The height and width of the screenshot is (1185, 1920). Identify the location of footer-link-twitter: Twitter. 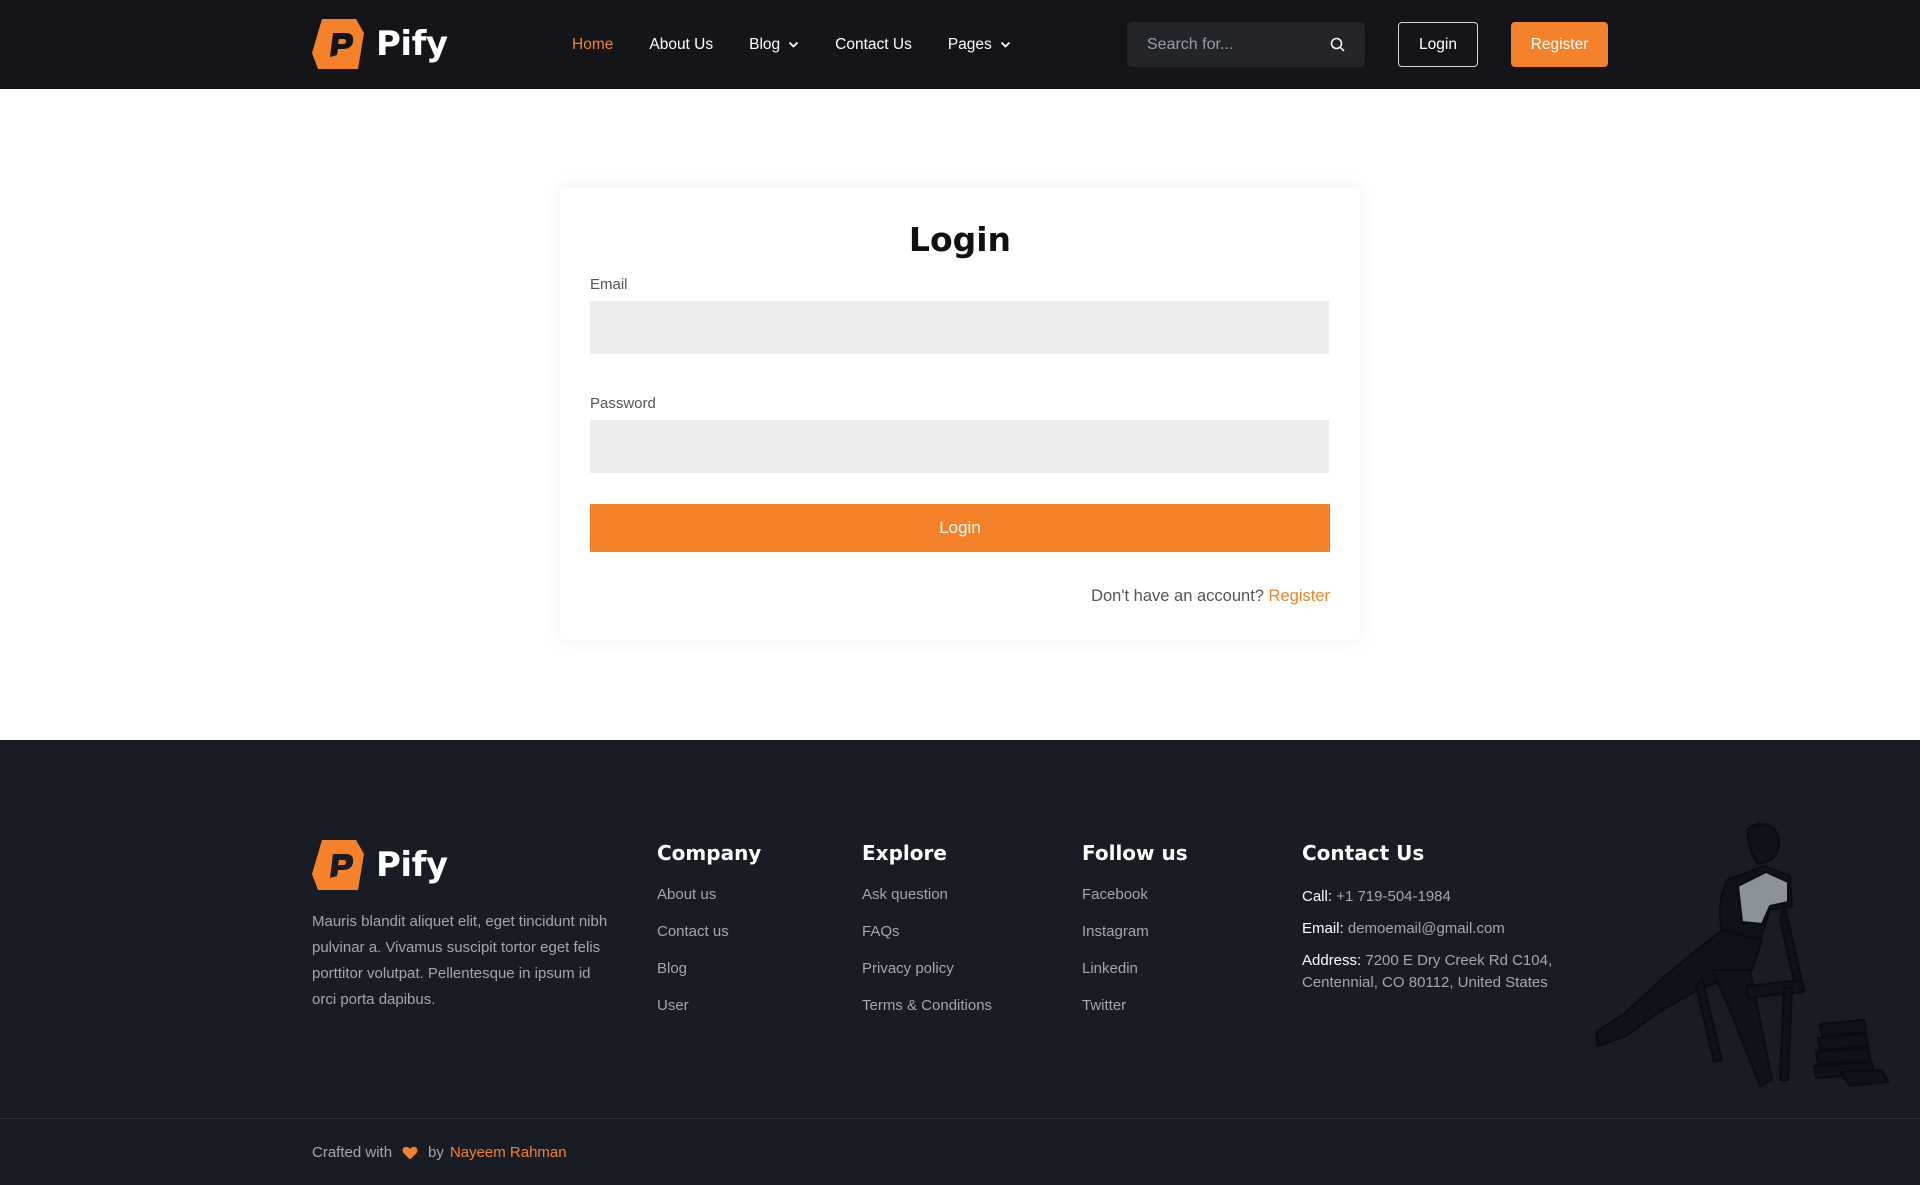
(1135, 1006).